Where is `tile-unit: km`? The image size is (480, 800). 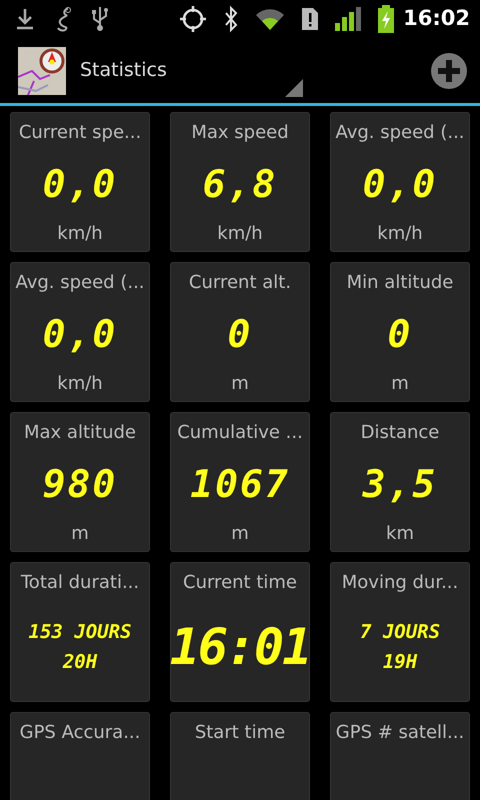 tile-unit: km is located at coordinates (400, 534).